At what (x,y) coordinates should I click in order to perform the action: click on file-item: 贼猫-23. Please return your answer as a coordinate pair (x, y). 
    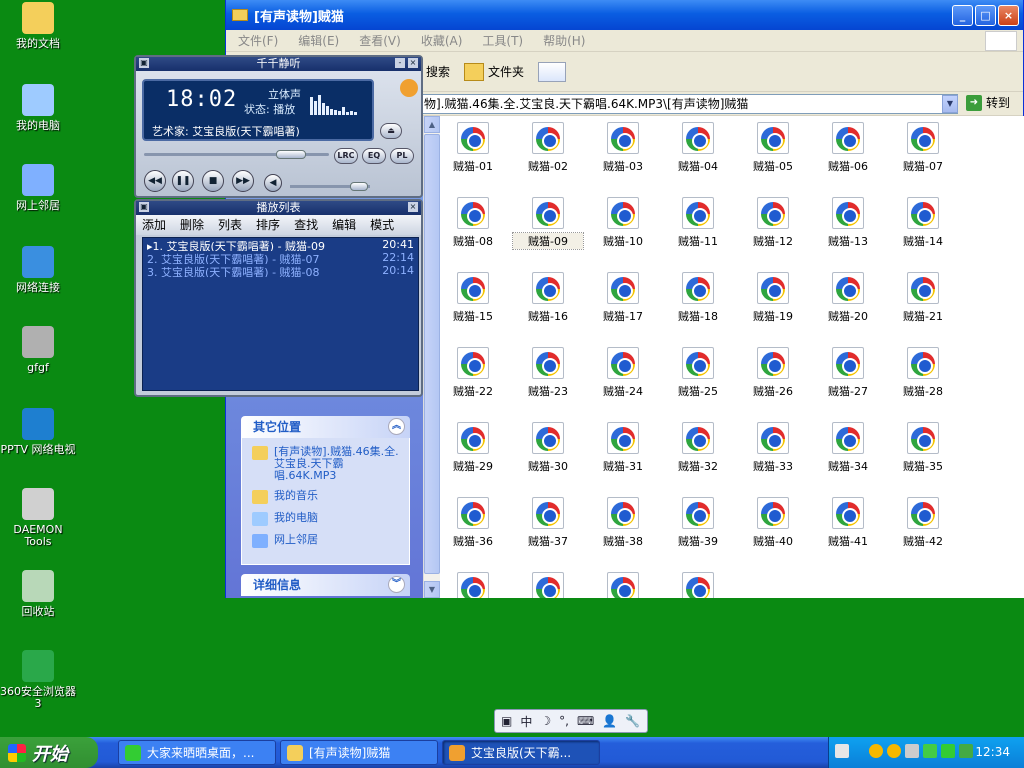
    Looking at the image, I should click on (548, 373).